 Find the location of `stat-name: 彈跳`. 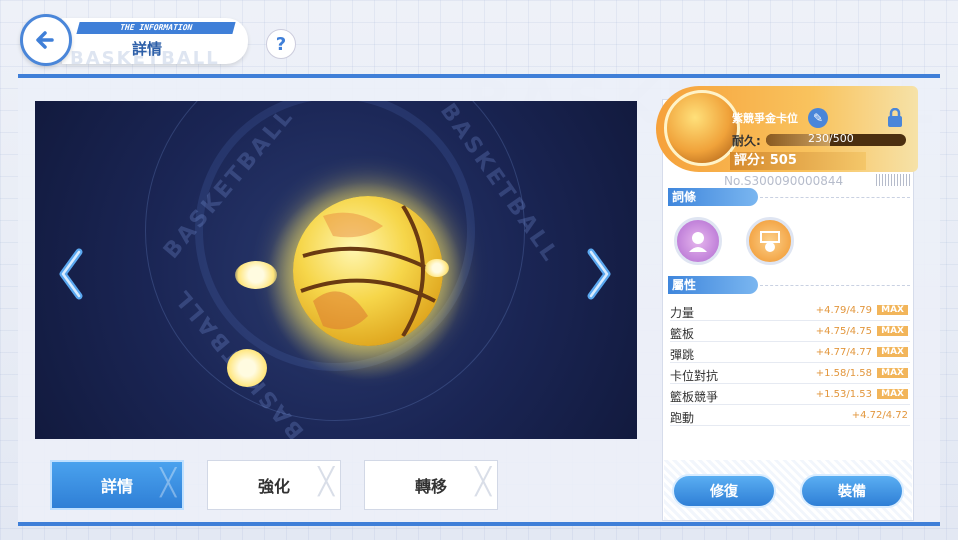

stat-name: 彈跳 is located at coordinates (682, 355).